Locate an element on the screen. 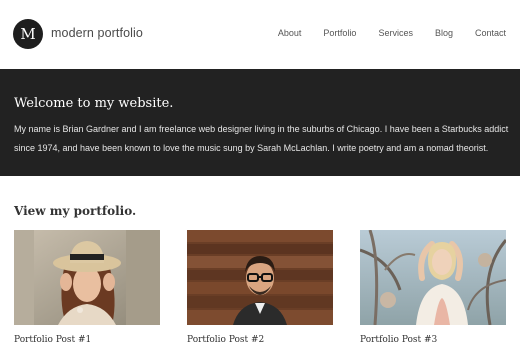 This screenshot has width=520, height=350. portfolio-post: Portfolio Post #2 is located at coordinates (260, 287).